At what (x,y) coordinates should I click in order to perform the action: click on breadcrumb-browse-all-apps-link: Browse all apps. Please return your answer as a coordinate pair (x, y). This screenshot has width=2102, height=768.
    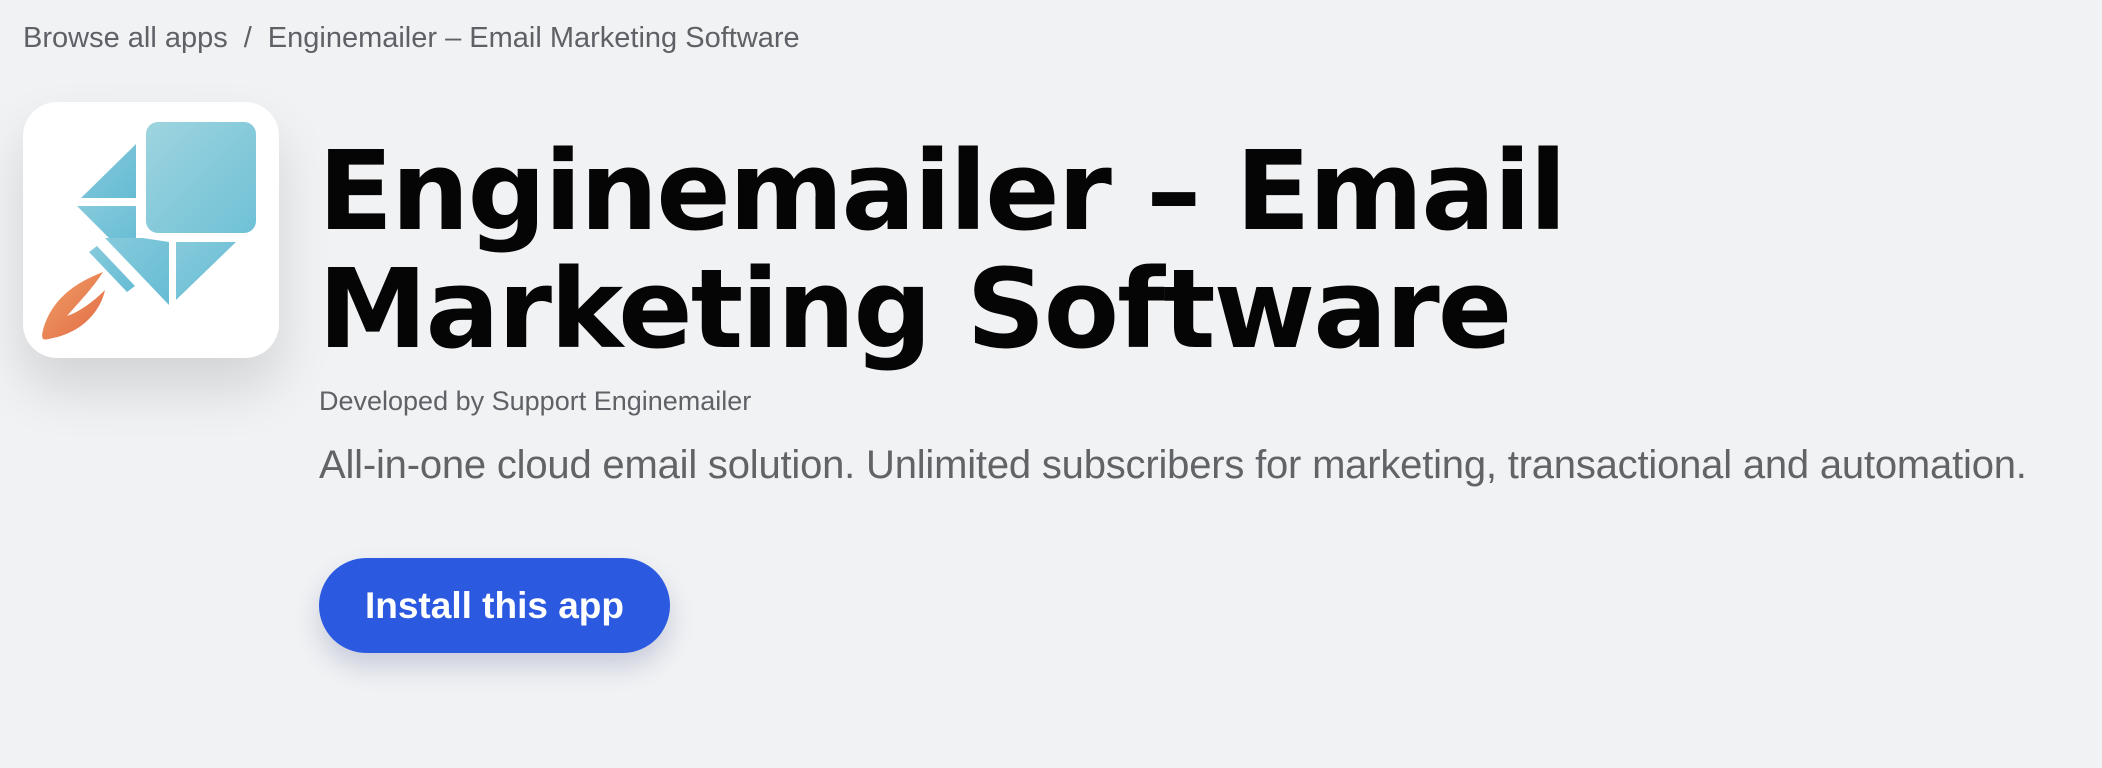
    Looking at the image, I should click on (125, 38).